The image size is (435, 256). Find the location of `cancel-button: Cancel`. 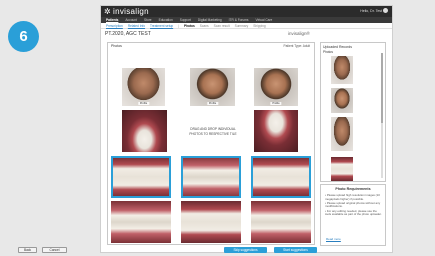

cancel-button: Cancel is located at coordinates (54, 250).